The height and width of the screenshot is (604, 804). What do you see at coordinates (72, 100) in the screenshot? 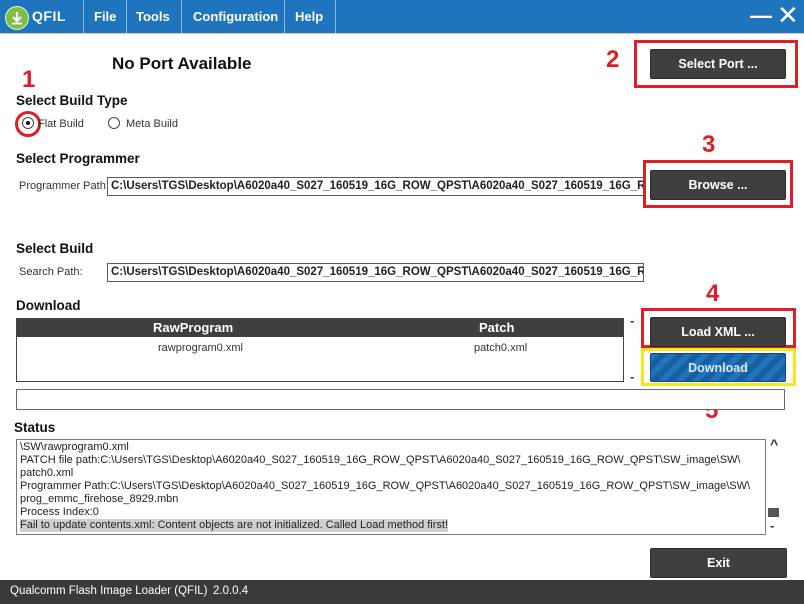
I see `build-type-heading: Select Build Type` at bounding box center [72, 100].